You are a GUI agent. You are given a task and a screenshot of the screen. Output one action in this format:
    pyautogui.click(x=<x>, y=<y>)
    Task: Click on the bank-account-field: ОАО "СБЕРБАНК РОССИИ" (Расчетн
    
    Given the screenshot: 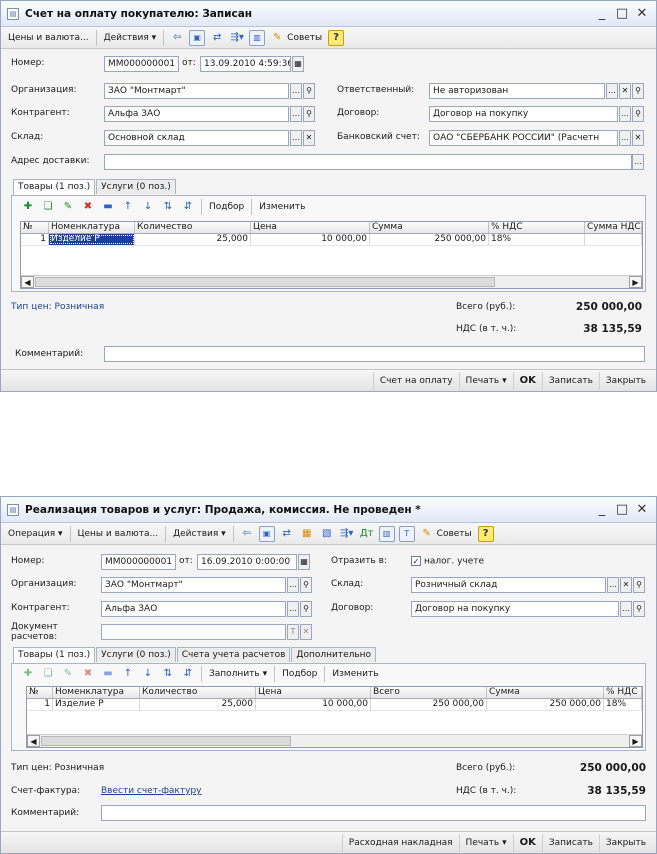 What is the action you would take?
    pyautogui.click(x=523, y=138)
    